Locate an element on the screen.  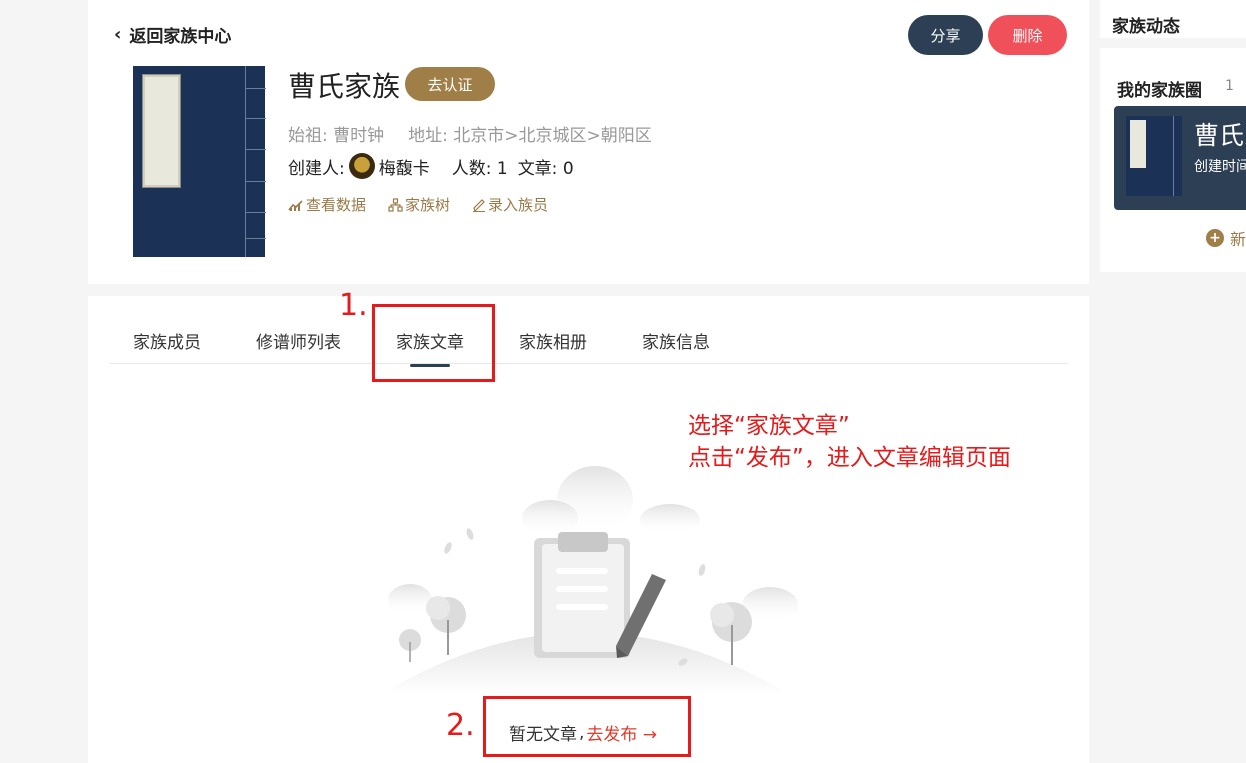
family-actions: 查看数据 家族树 录入族员 is located at coordinates (418, 204).